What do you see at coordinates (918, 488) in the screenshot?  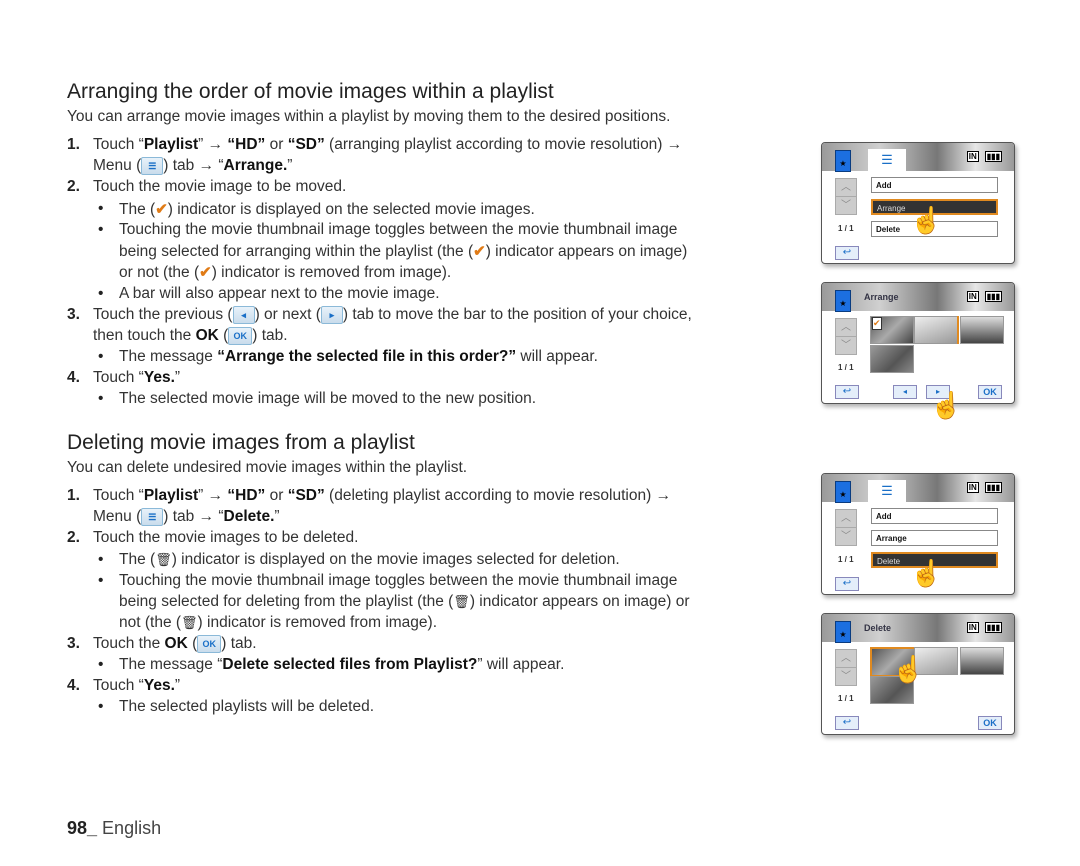 I see `screen-header: ★ ☰ IN ▮▮▮` at bounding box center [918, 488].